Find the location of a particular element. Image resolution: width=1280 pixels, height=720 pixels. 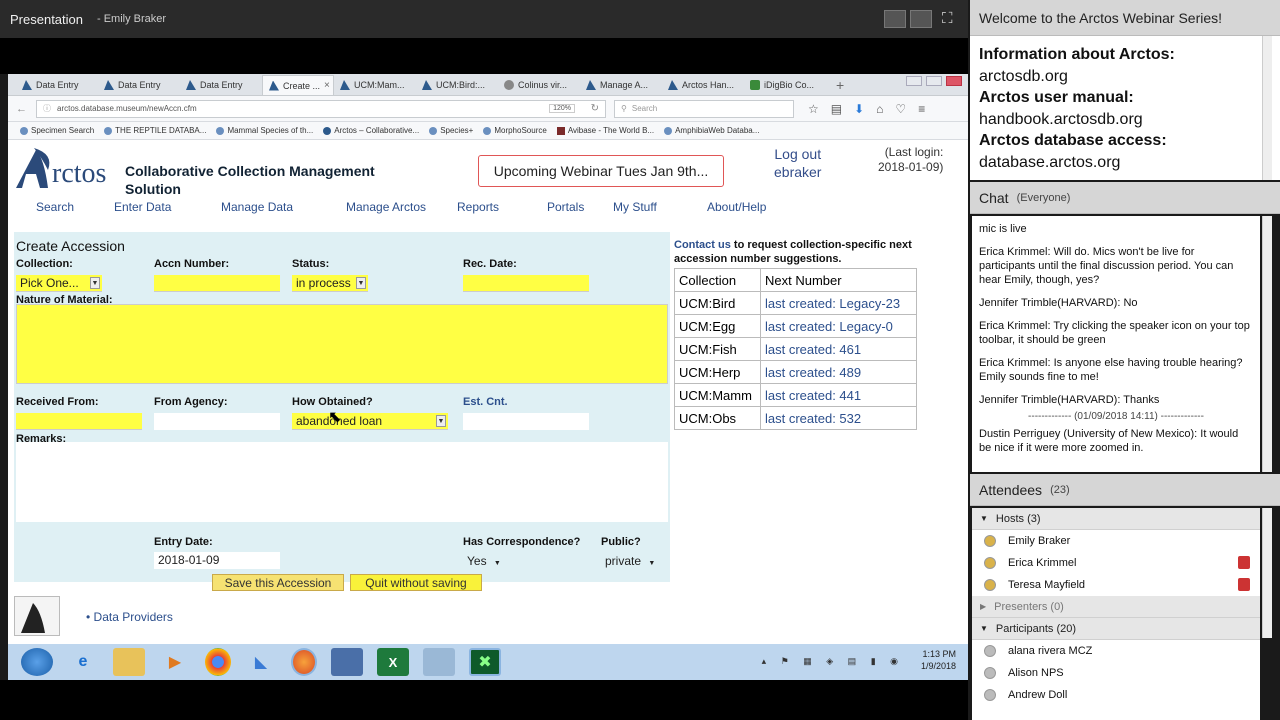

system-tray-icons: ▴ ⚑ ▦ ◈ ▤ ▮ ◉ is located at coordinates (833, 661).